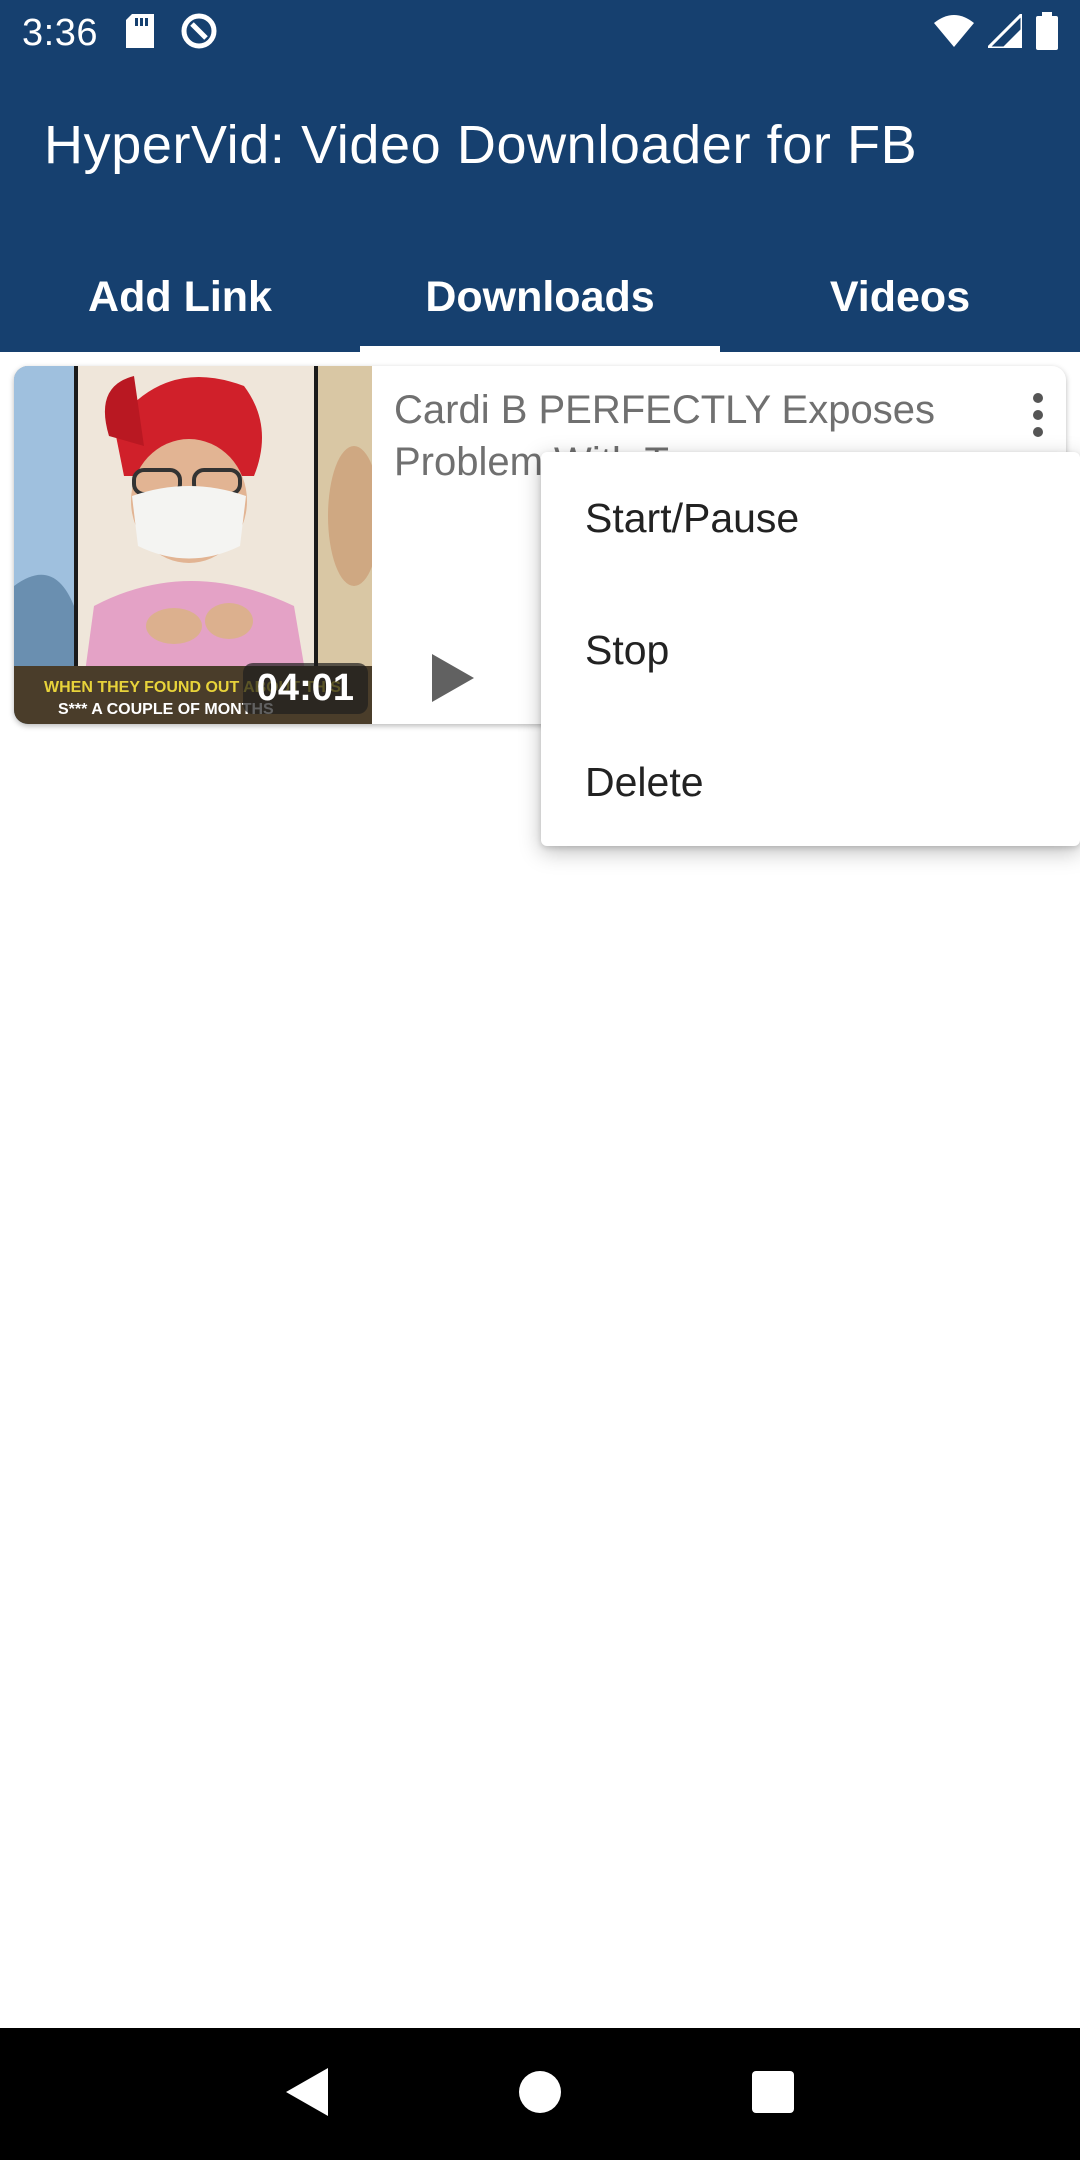  I want to click on tab-bar: Add Link Downloads Videos, so click(540, 297).